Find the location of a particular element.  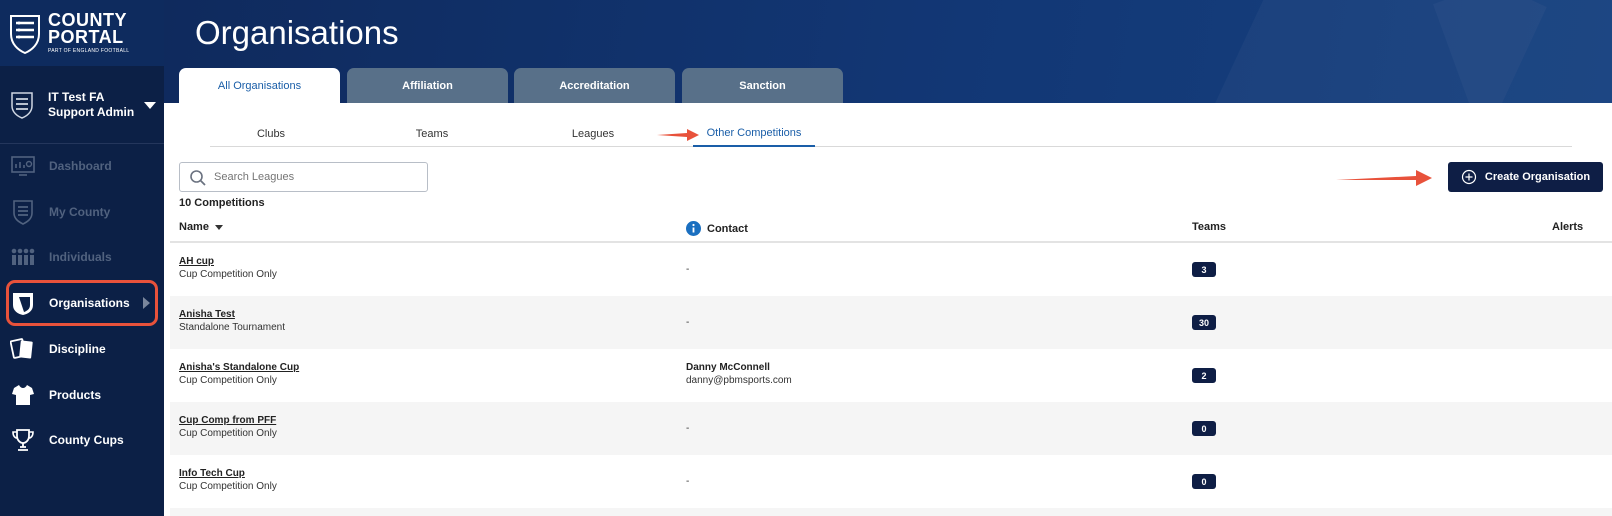

column-header-label: Teams is located at coordinates (1209, 227).